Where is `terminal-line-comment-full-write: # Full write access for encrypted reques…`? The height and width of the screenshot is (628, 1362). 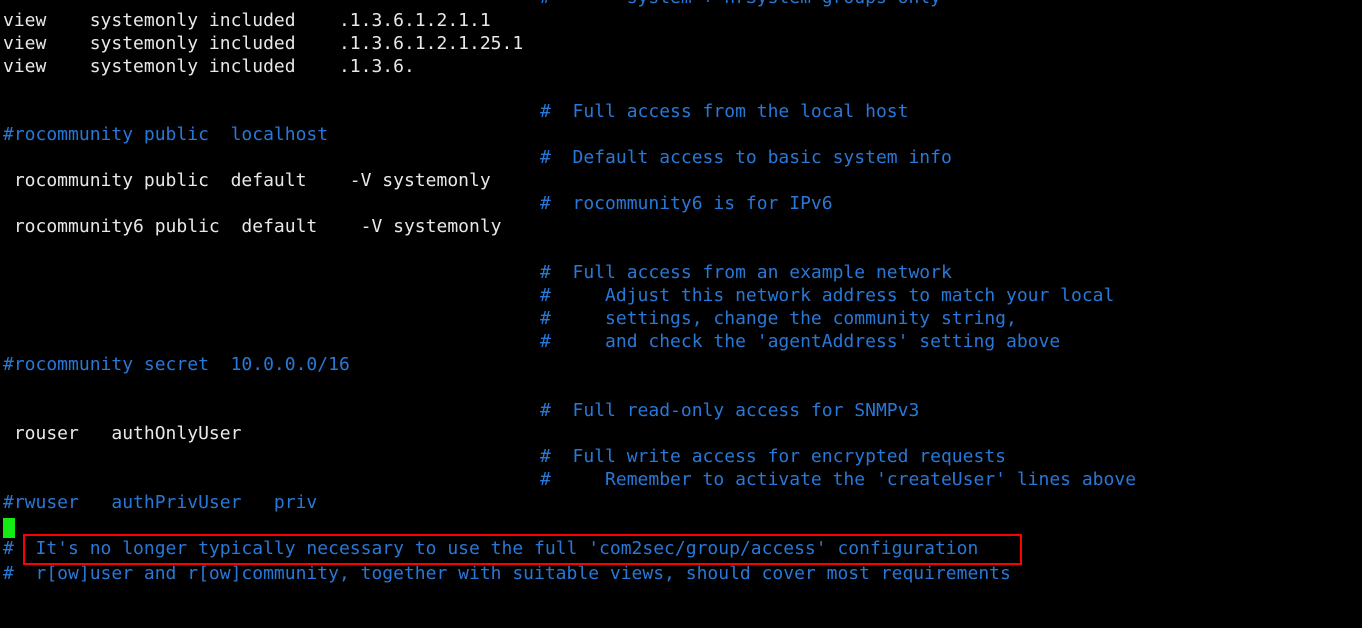 terminal-line-comment-full-write: # Full write access for encrypted reques… is located at coordinates (773, 456).